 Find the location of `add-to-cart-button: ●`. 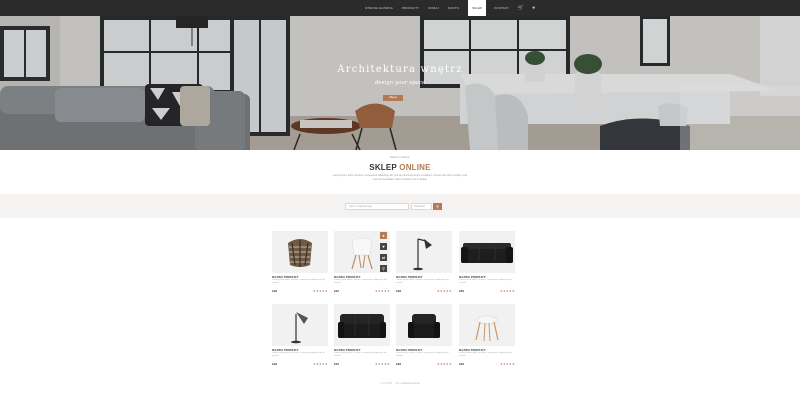

add-to-cart-button: ● is located at coordinates (383, 235).